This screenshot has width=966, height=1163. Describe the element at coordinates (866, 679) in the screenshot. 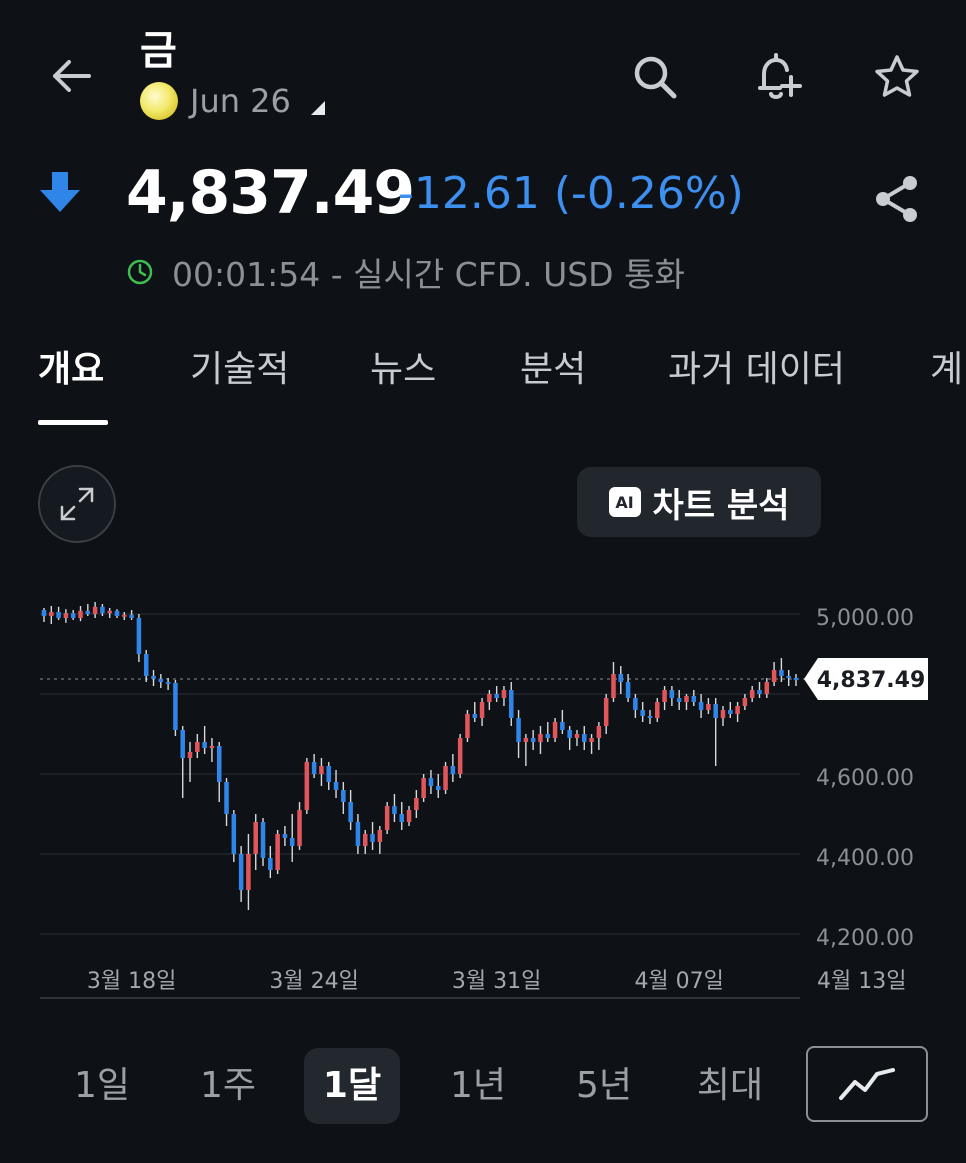

I see `current-price-label: 4,837.49` at that location.